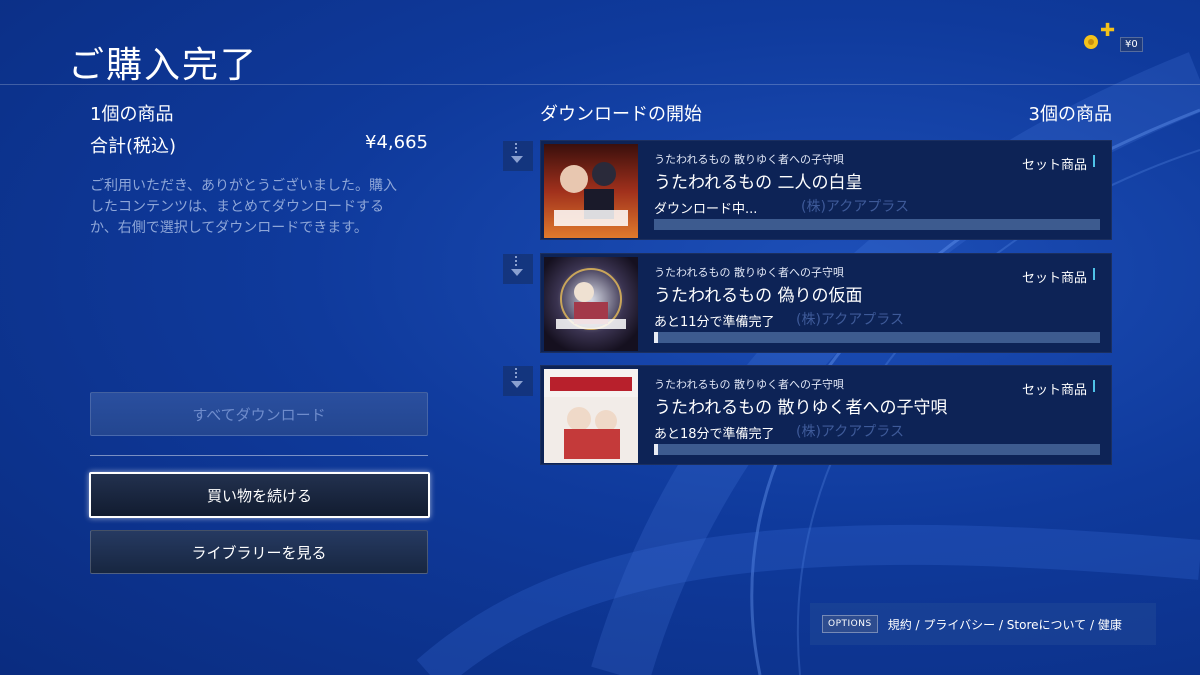 The width and height of the screenshot is (1200, 675). Describe the element at coordinates (714, 434) in the screenshot. I see `item-status: あと18分で準備完了` at that location.